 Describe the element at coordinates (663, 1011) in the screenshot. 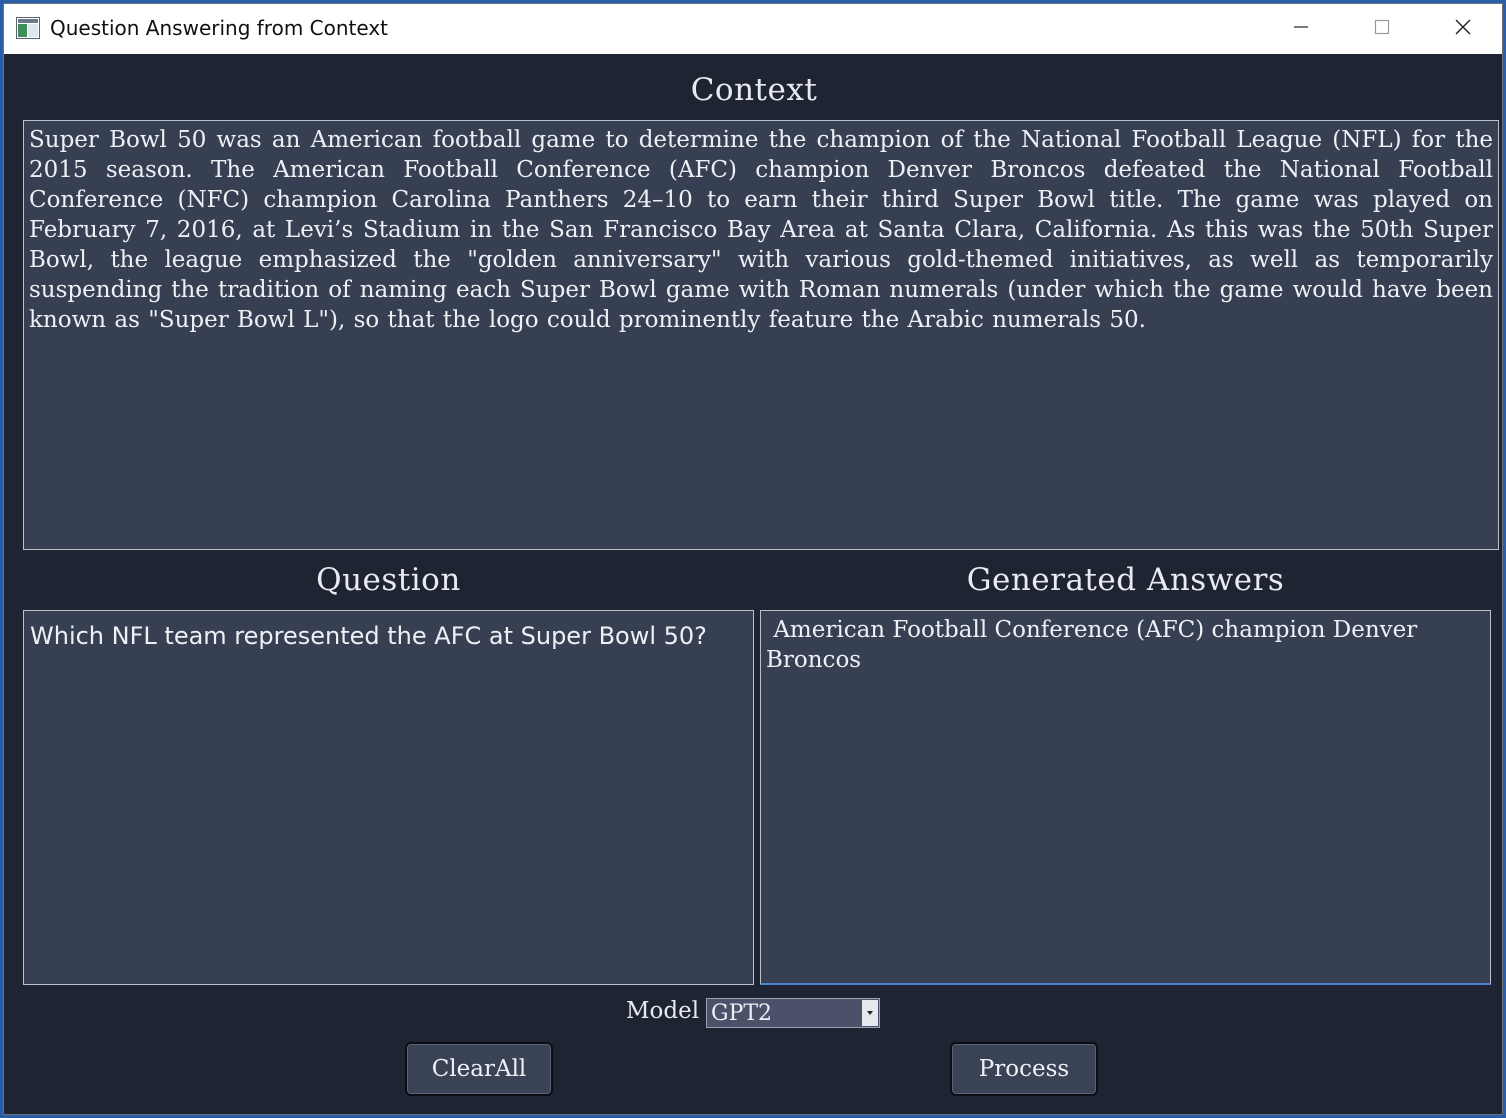

I see `model-label: Model` at that location.